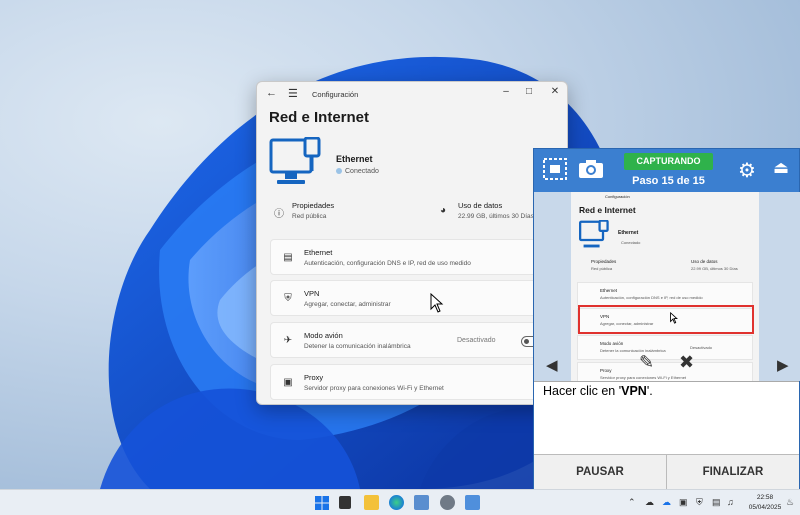  I want to click on taskbar-clock: 22:58 05/04/2025, so click(765, 503).